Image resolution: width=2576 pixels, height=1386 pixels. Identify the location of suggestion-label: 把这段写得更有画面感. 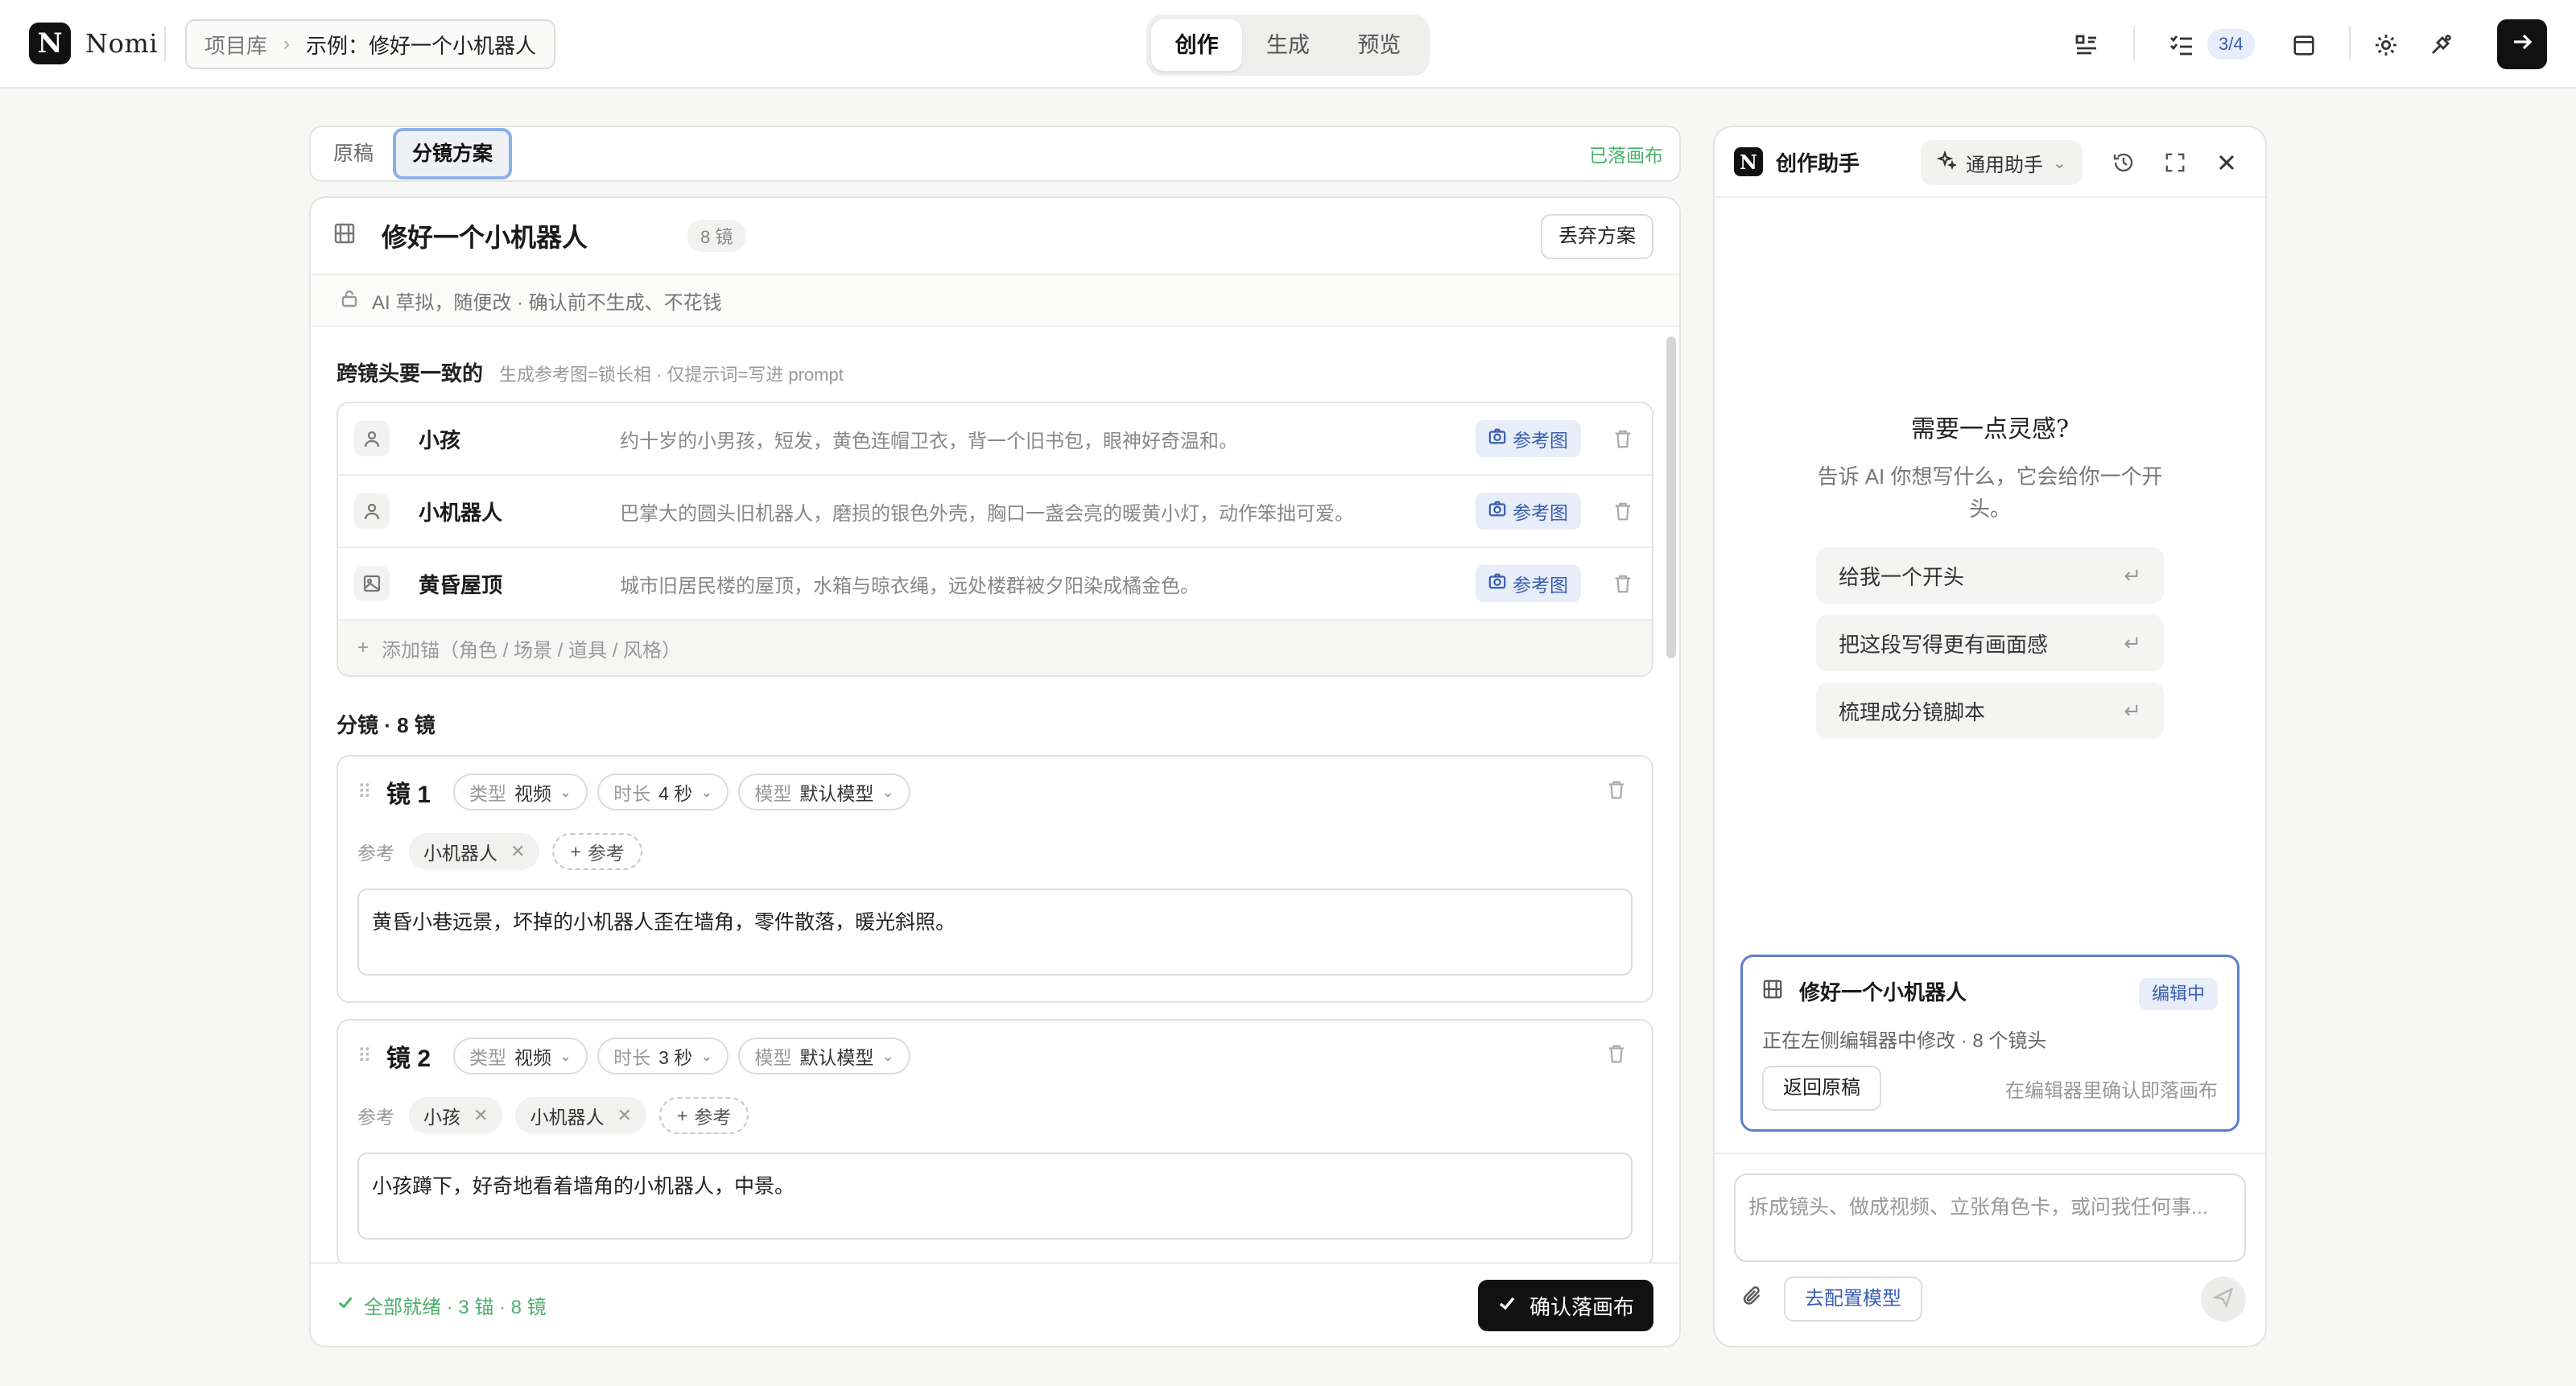
(1944, 644).